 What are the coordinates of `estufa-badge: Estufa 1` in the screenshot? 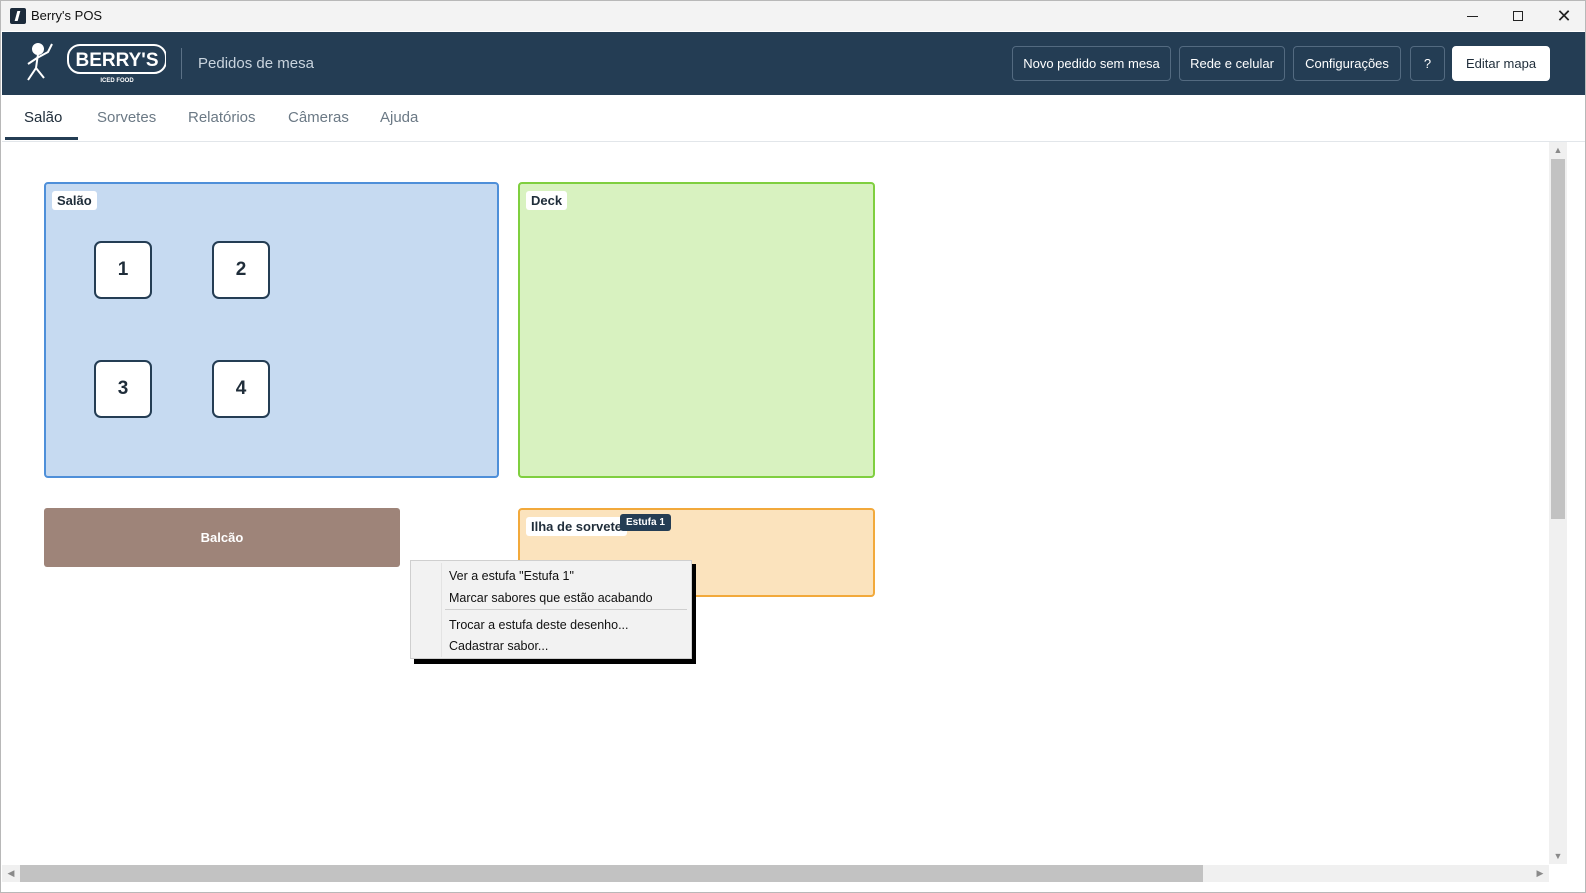 It's located at (645, 522).